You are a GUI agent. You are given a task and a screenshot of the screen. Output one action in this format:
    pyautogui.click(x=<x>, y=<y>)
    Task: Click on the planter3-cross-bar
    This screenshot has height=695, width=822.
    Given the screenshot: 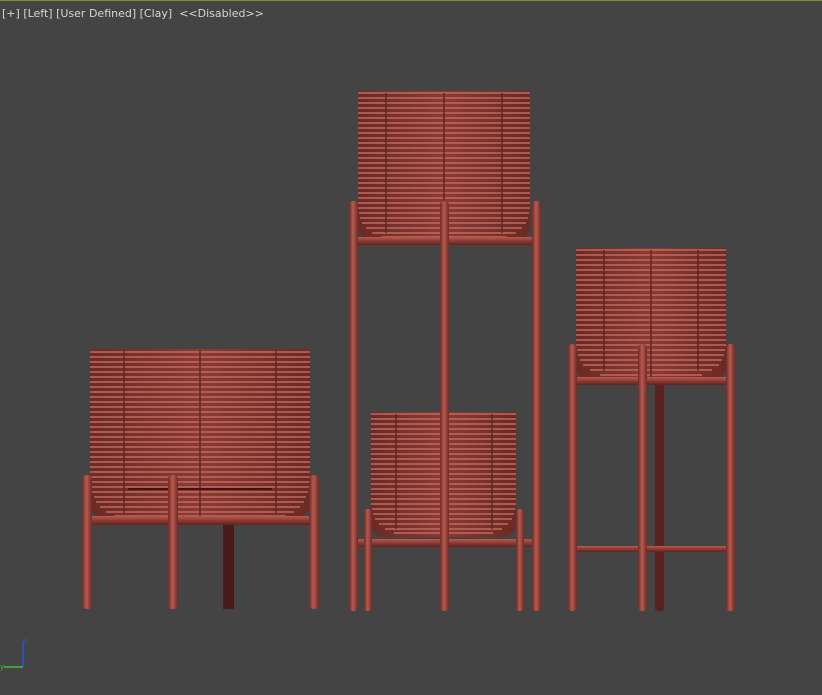 What is the action you would take?
    pyautogui.click(x=650, y=549)
    